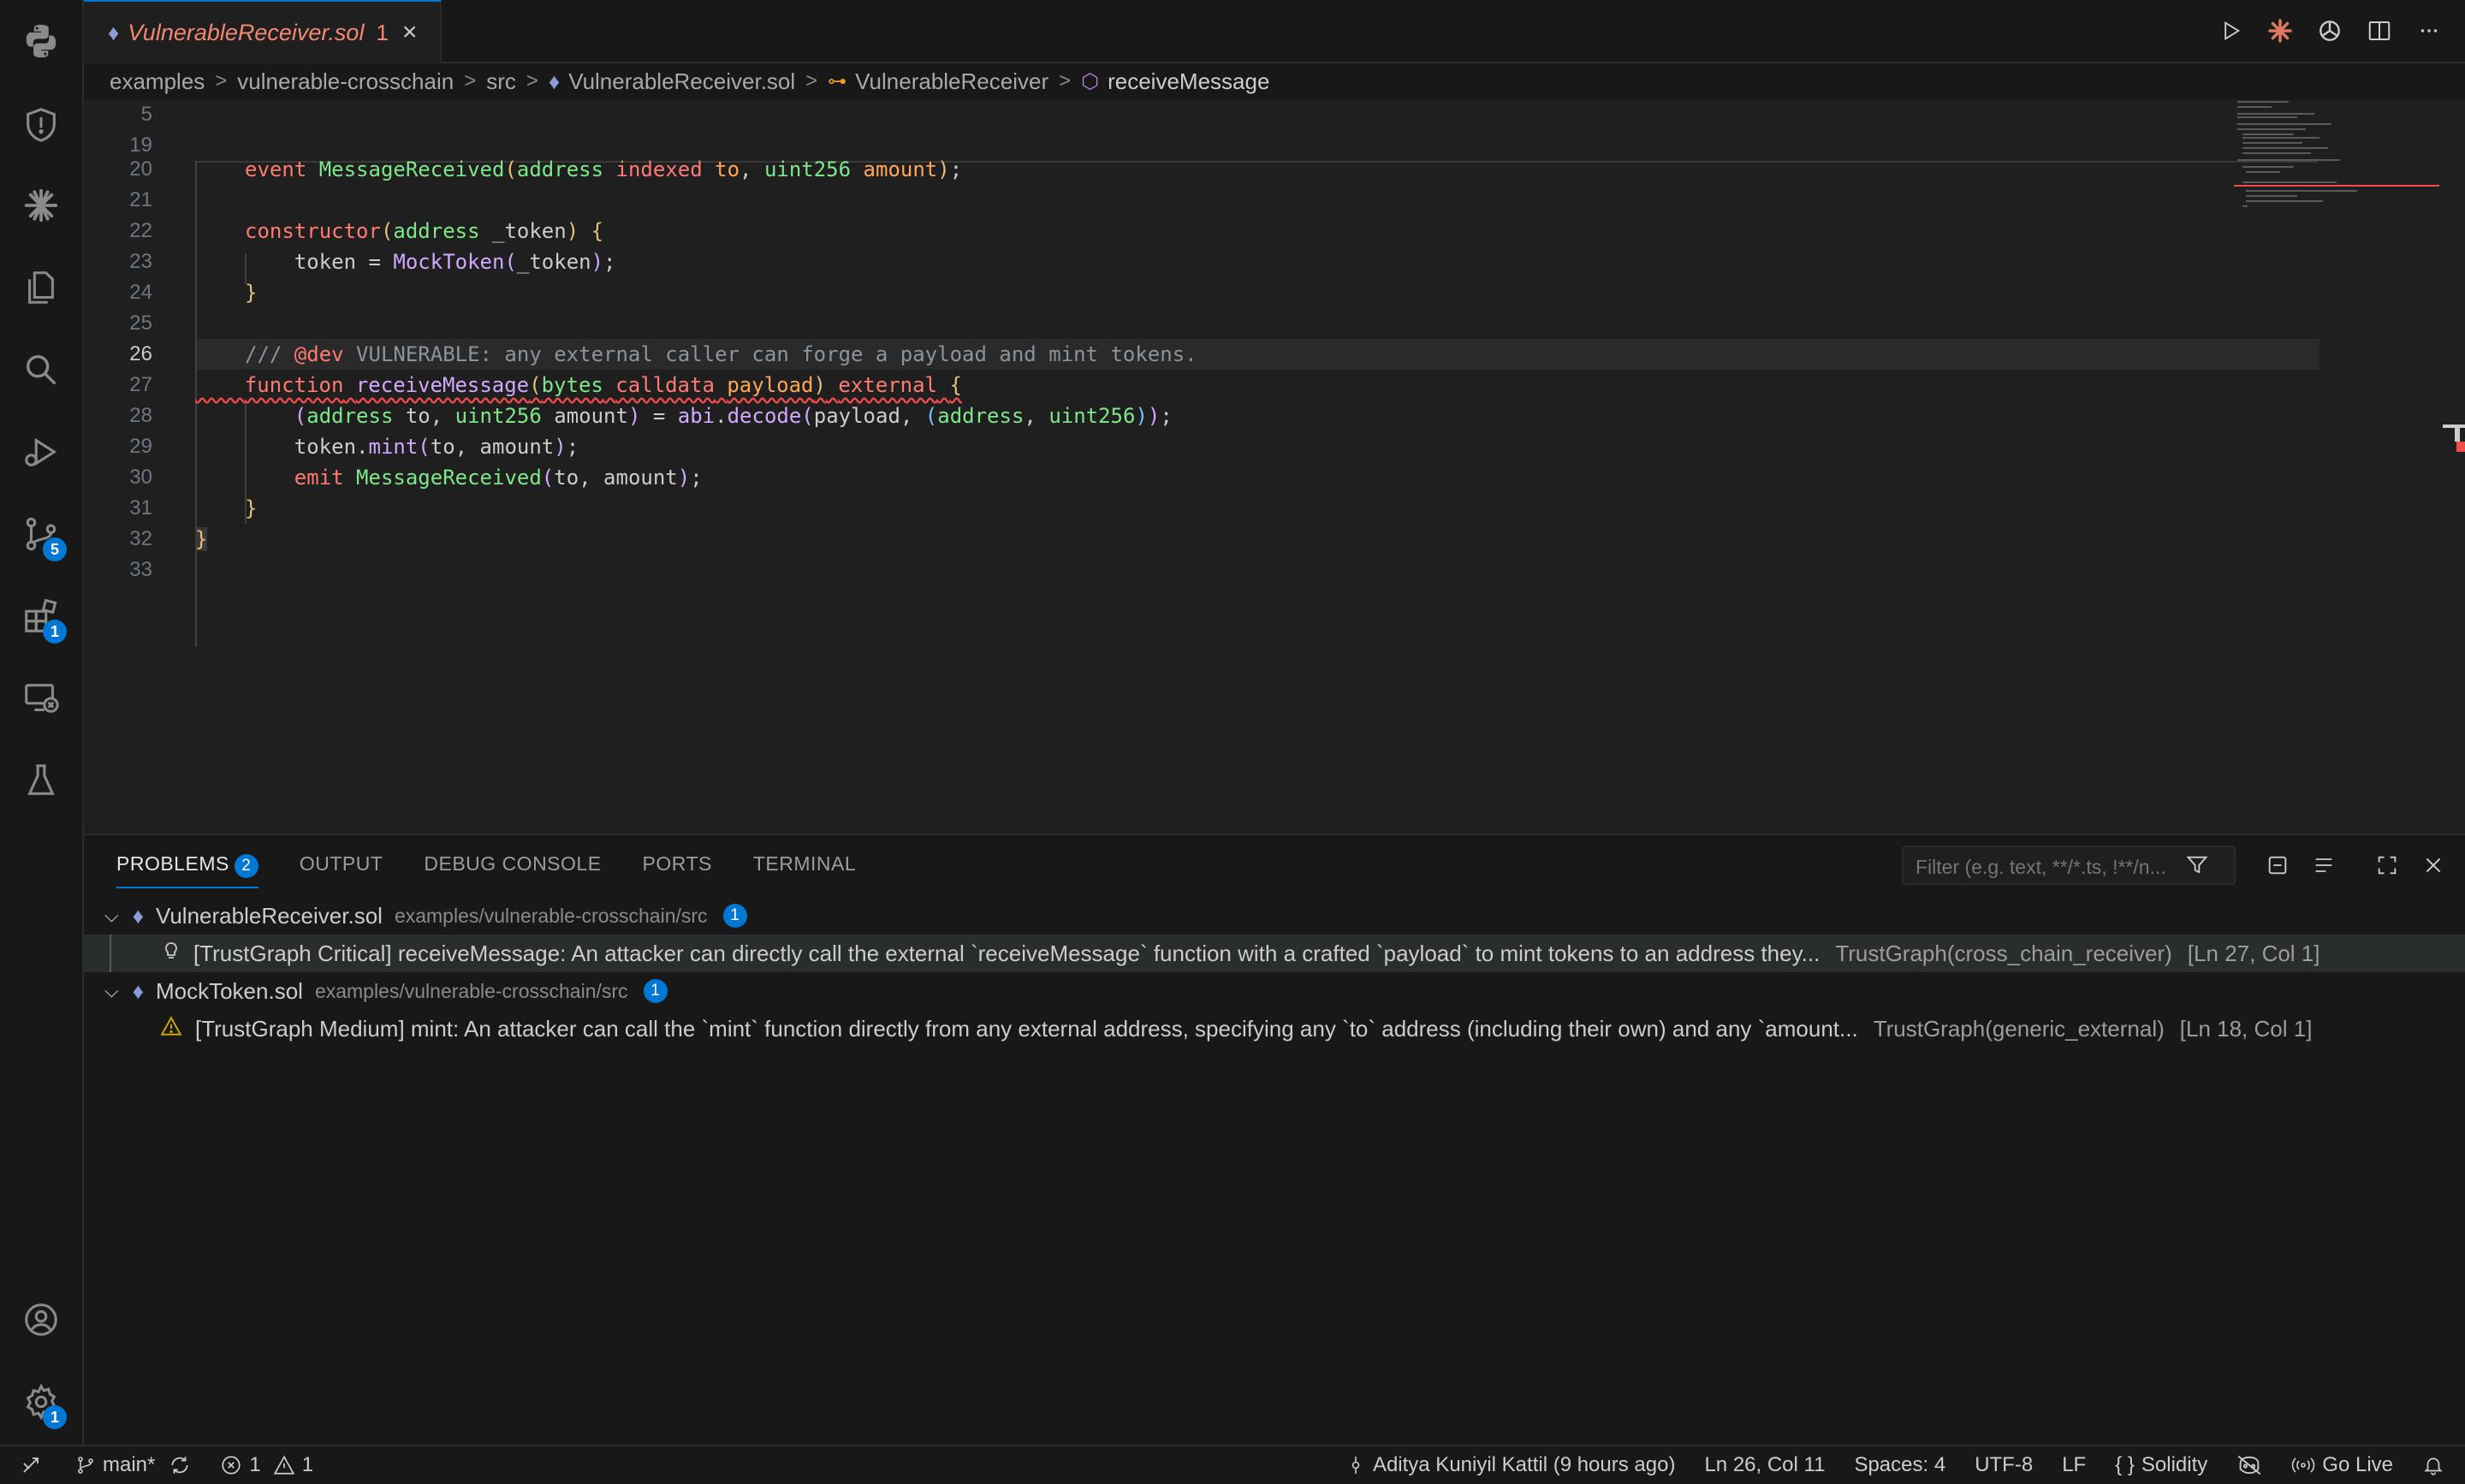  Describe the element at coordinates (42, 723) in the screenshot. I see `activity-bar: 5 1 1` at that location.